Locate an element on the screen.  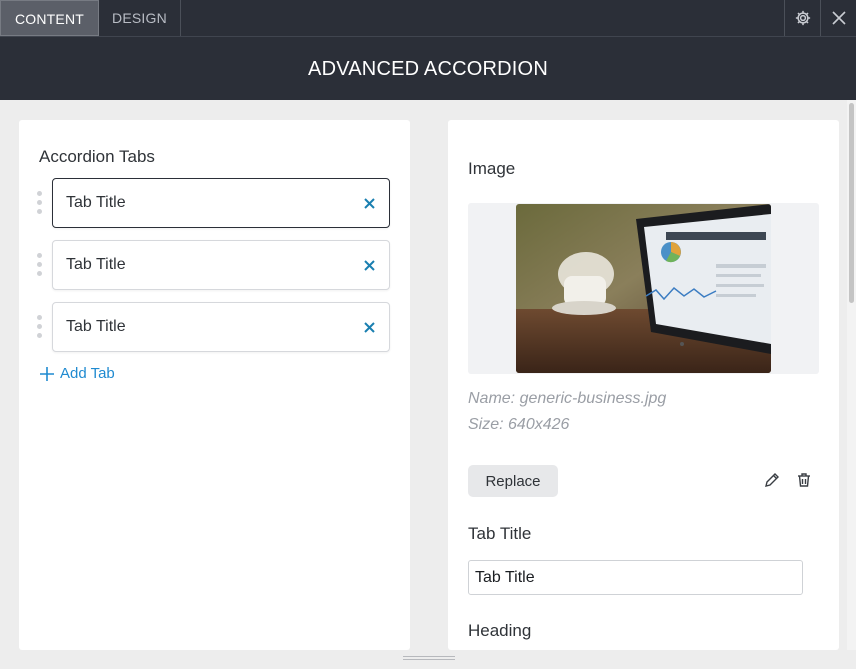
page-title: ADVANCED ACCORDION is located at coordinates (428, 68).